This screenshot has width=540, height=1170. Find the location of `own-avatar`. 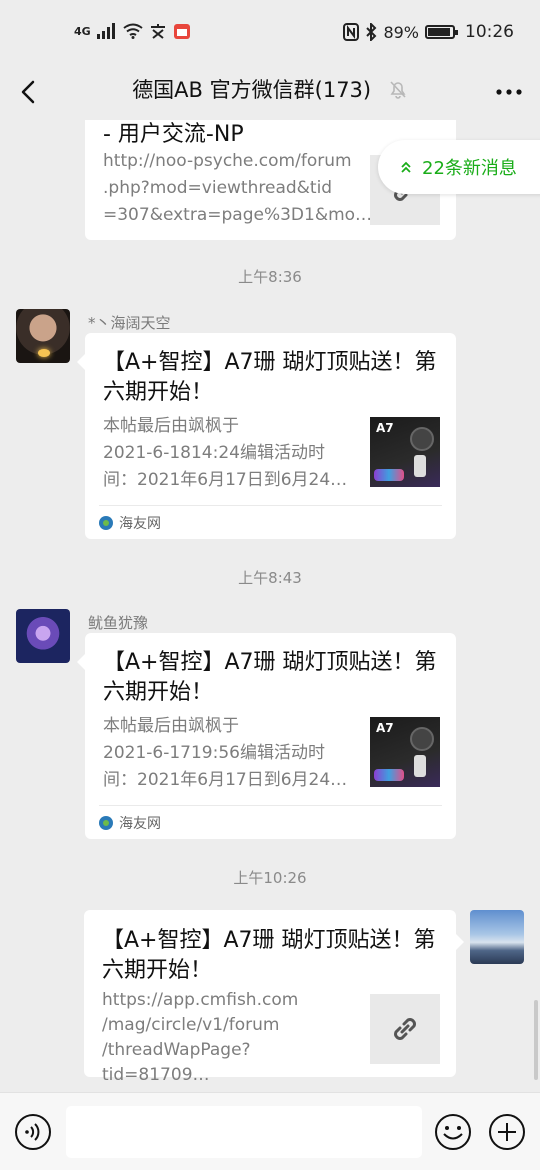

own-avatar is located at coordinates (497, 937).